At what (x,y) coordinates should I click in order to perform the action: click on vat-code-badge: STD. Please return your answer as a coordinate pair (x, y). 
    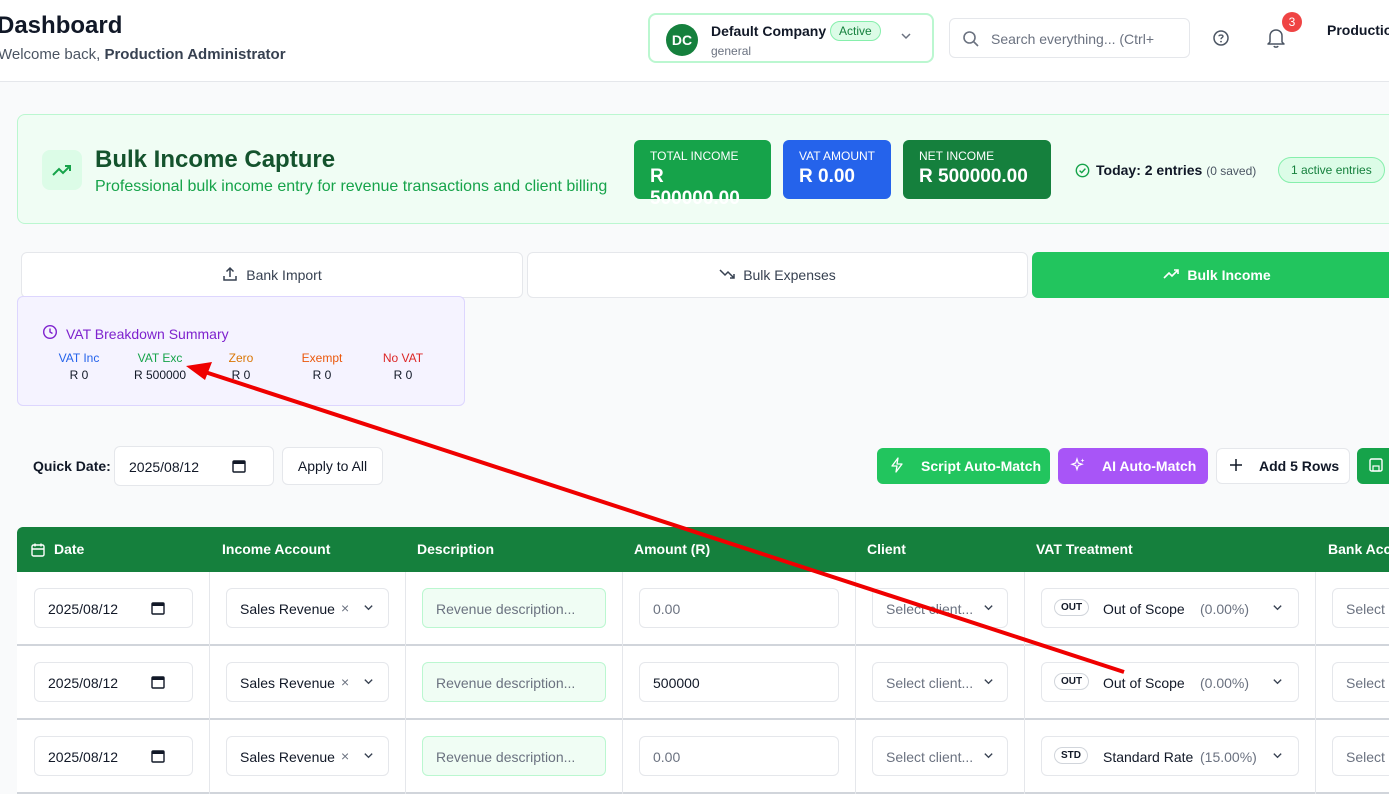
    Looking at the image, I should click on (1071, 755).